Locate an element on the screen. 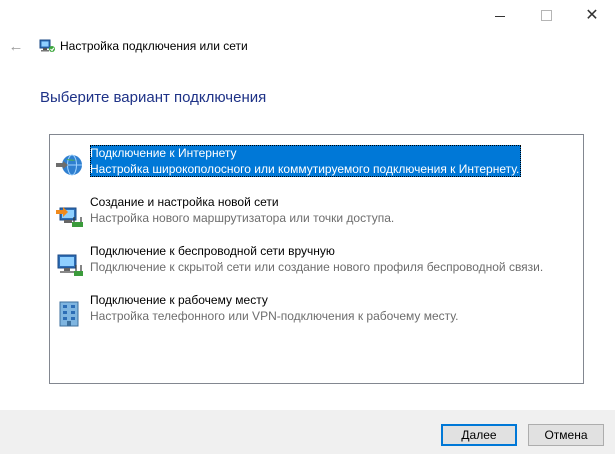  dialog-footer is located at coordinates (307, 432).